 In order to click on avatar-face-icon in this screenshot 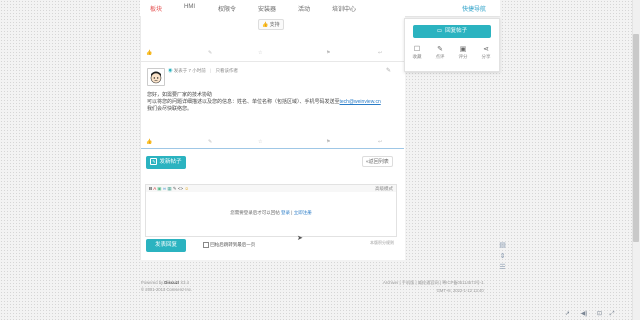, I will do `click(156, 77)`.